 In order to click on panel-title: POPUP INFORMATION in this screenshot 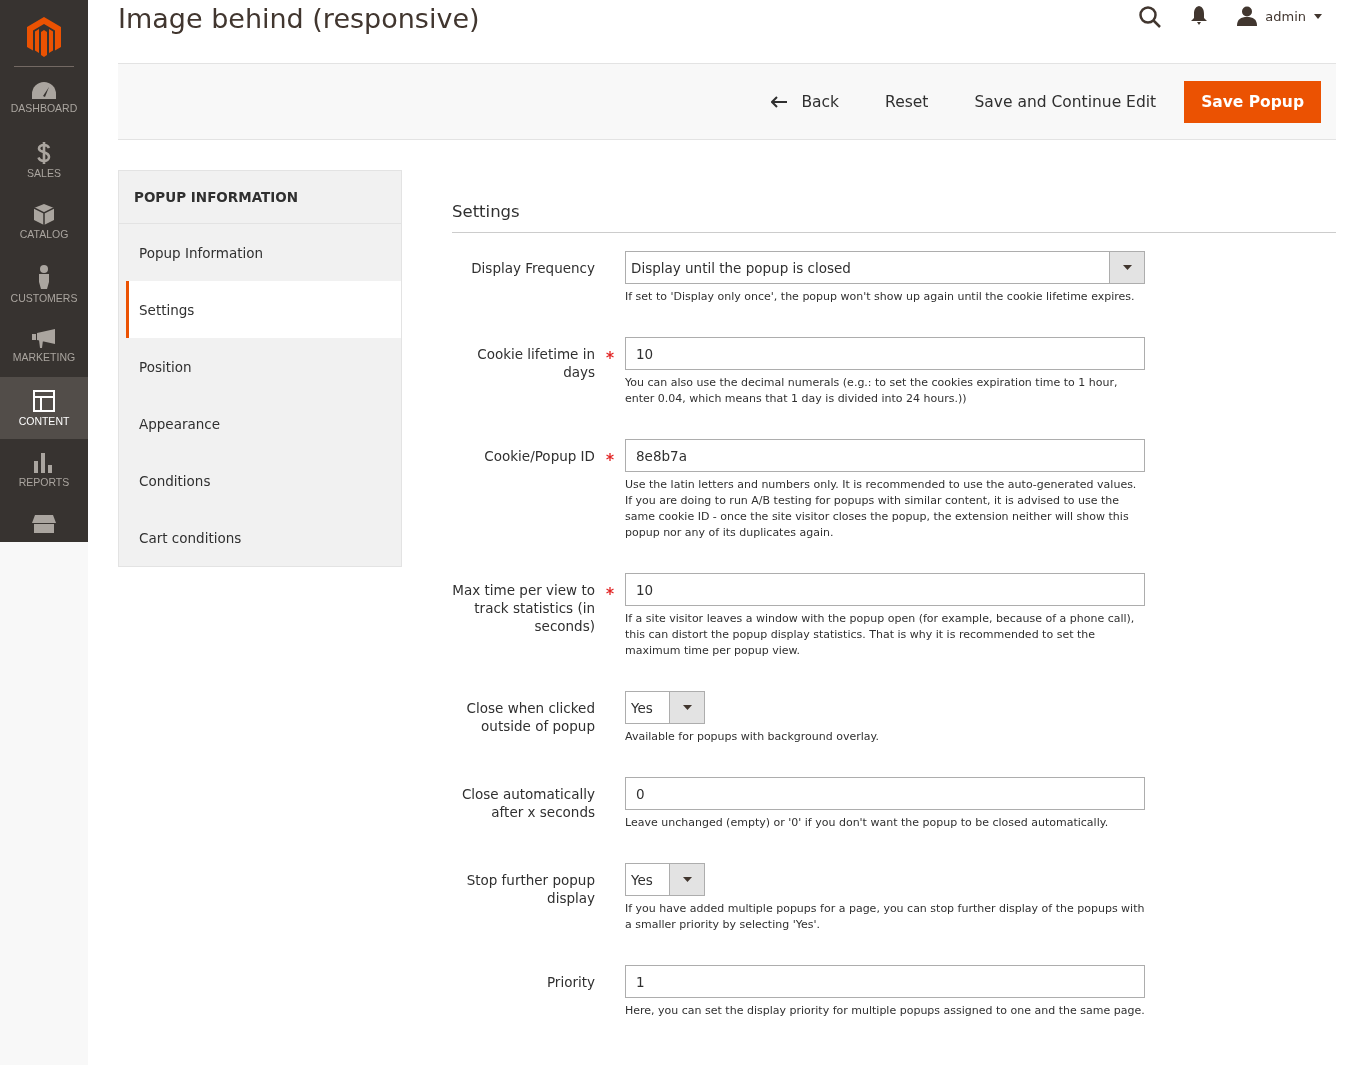, I will do `click(260, 197)`.